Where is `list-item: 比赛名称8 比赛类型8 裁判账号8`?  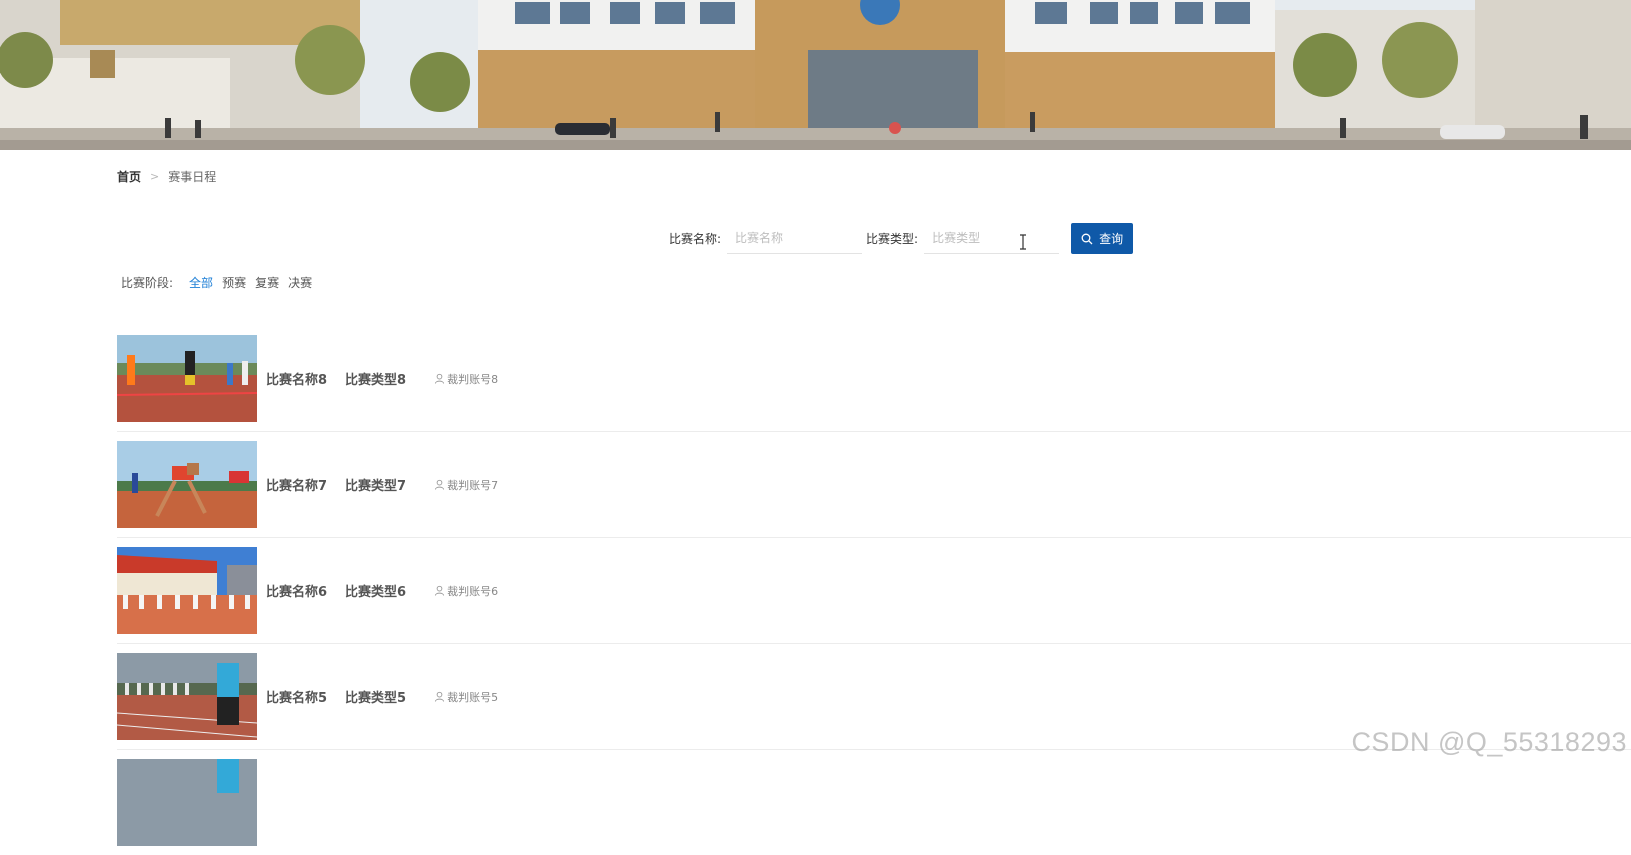 list-item: 比赛名称8 比赛类型8 裁判账号8 is located at coordinates (874, 379).